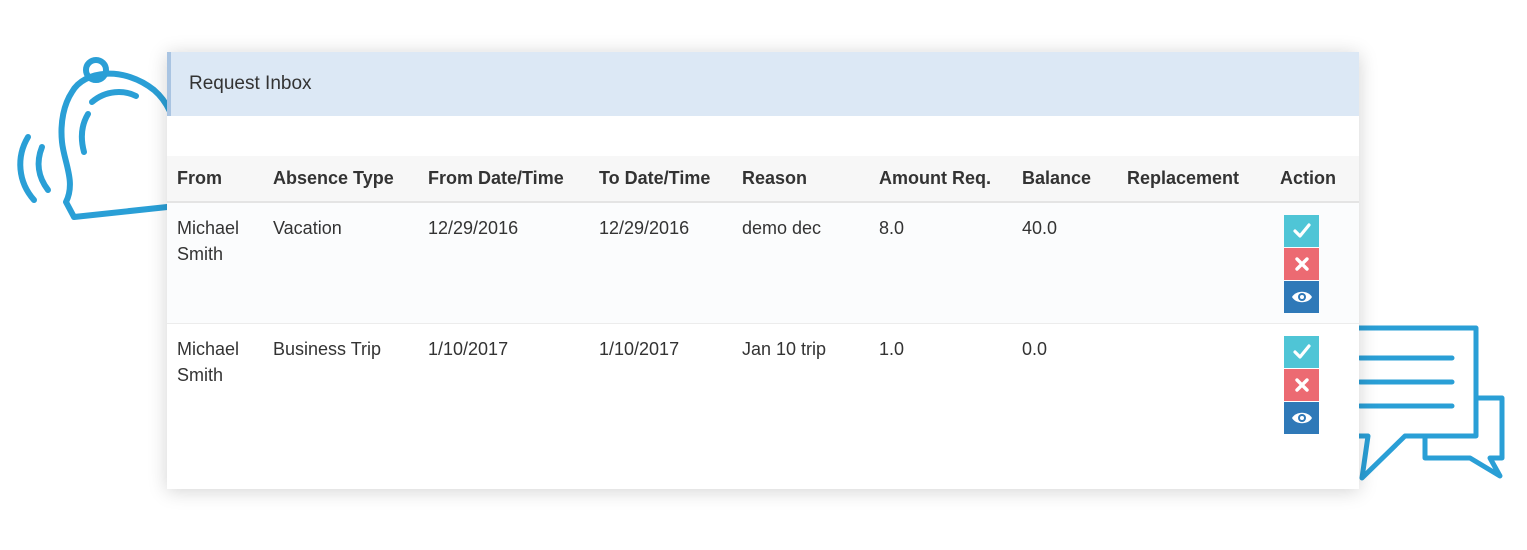 The height and width of the screenshot is (550, 1527). What do you see at coordinates (327, 348) in the screenshot?
I see `cell-absence-type: Business Trip` at bounding box center [327, 348].